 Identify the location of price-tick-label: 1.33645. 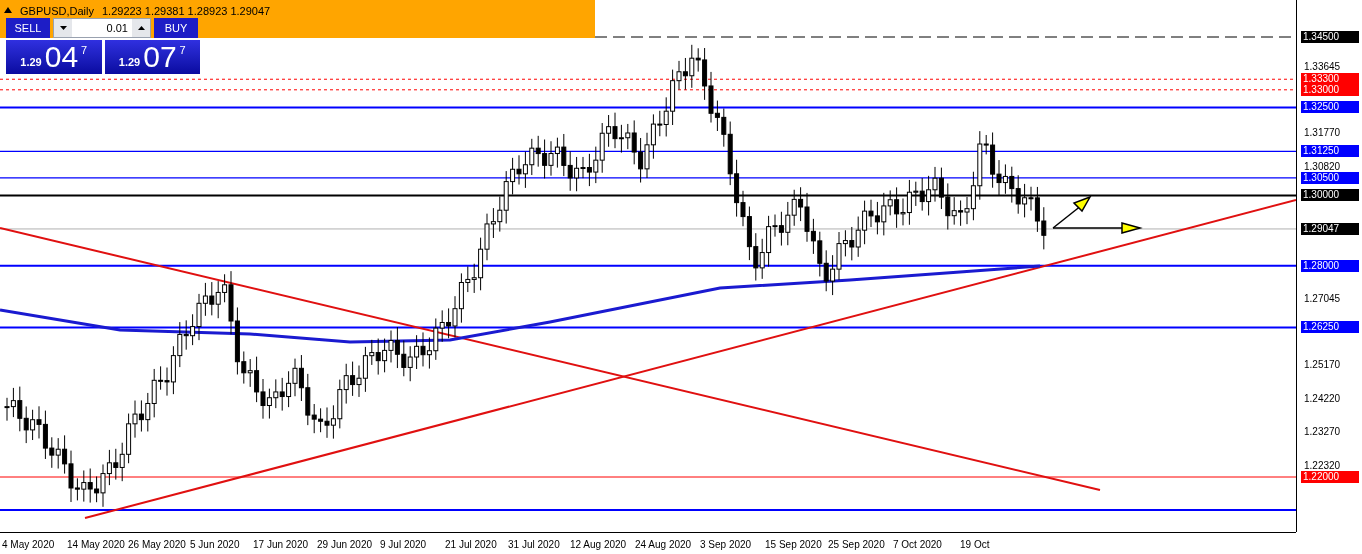
(1322, 67).